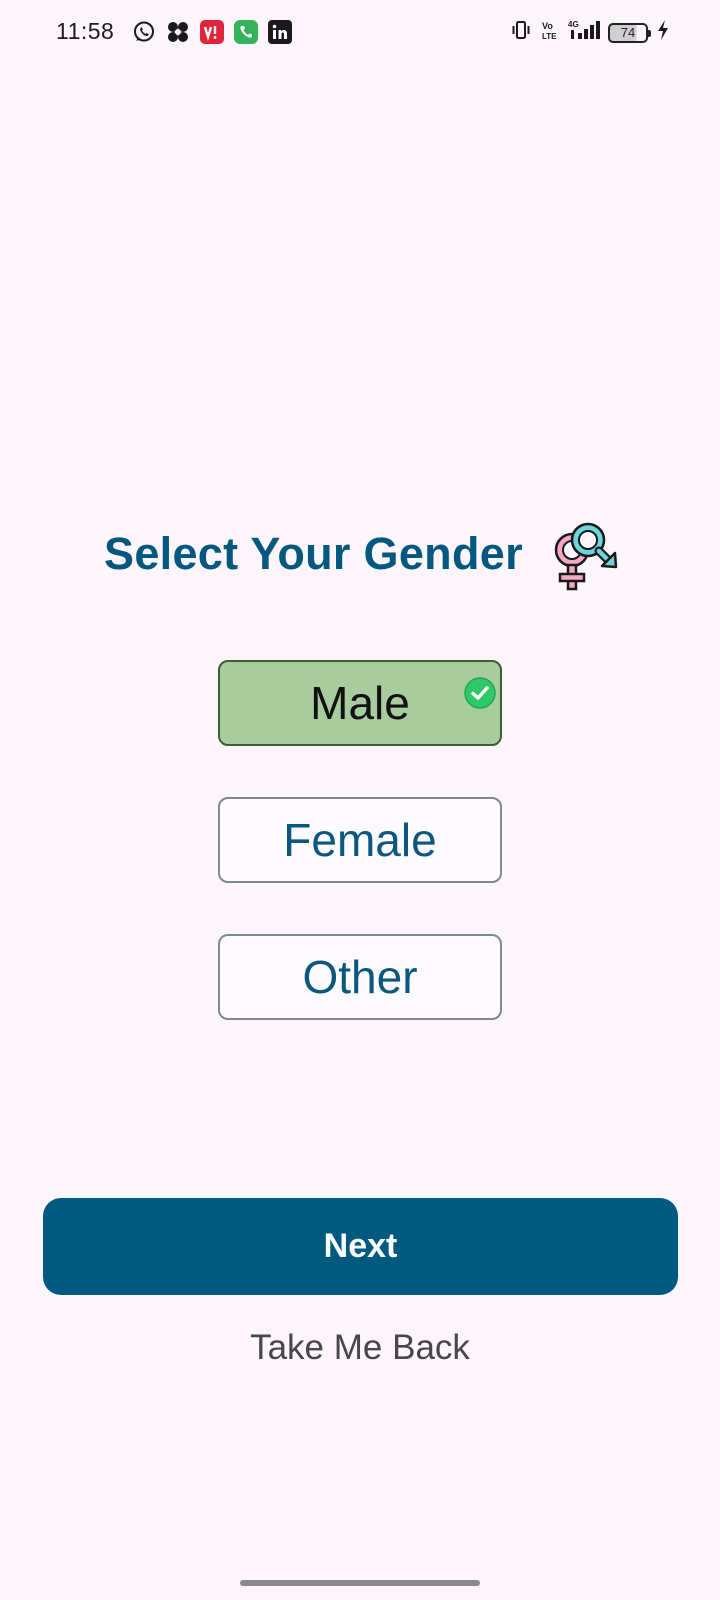 The image size is (720, 1600). I want to click on option-female-button: Female, so click(360, 840).